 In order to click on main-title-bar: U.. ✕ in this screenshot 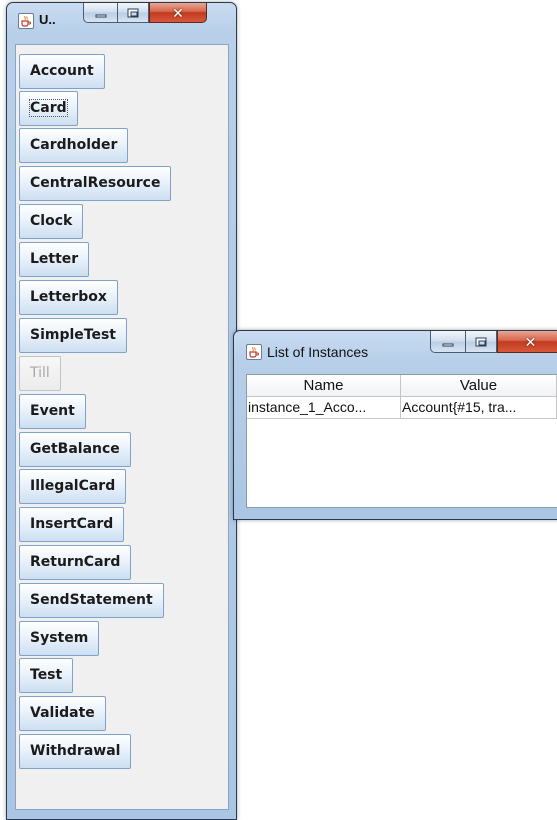, I will do `click(121, 21)`.